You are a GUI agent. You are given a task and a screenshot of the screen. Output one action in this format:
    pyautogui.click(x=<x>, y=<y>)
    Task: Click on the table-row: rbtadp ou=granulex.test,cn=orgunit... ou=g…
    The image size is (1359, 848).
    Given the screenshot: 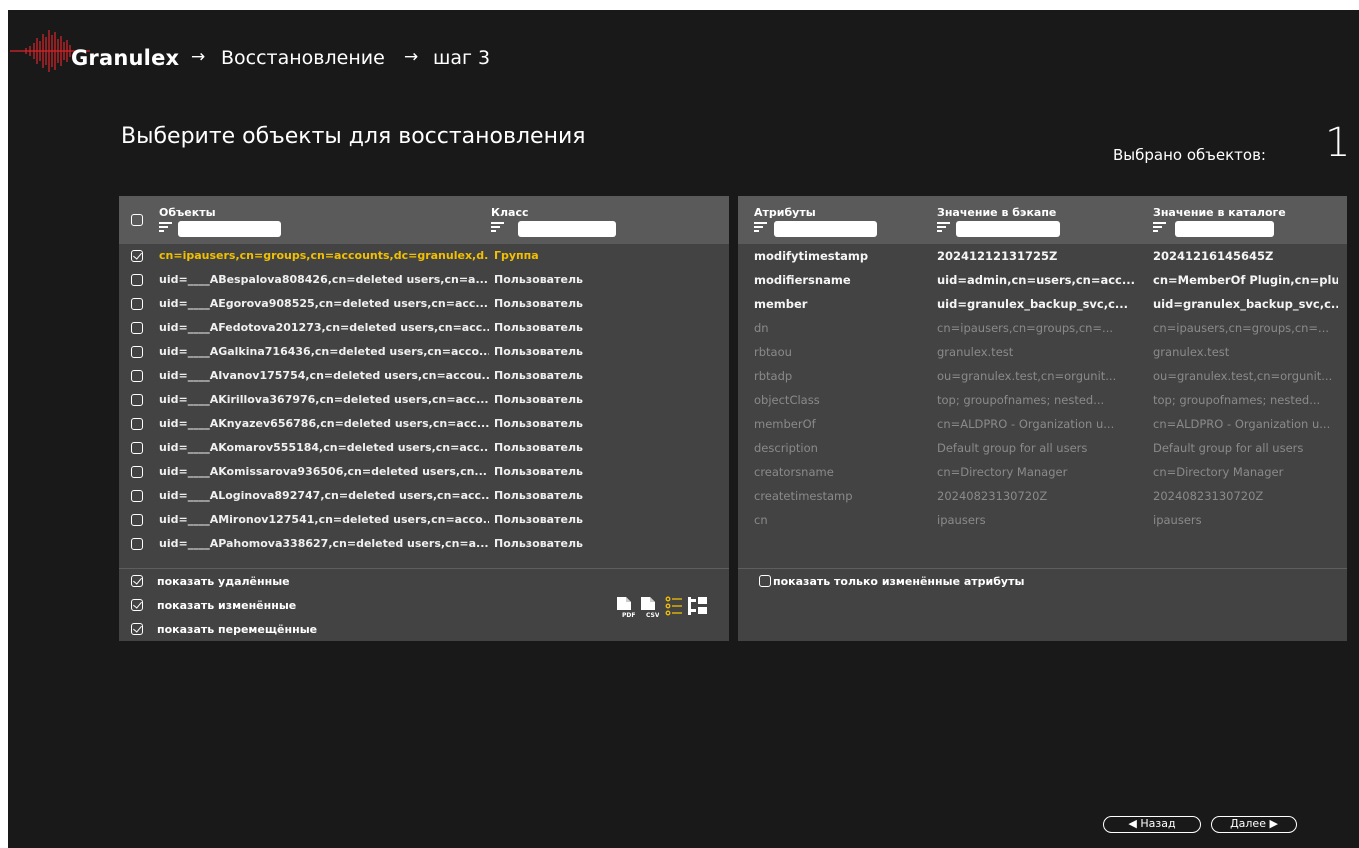 What is the action you would take?
    pyautogui.click(x=1042, y=376)
    